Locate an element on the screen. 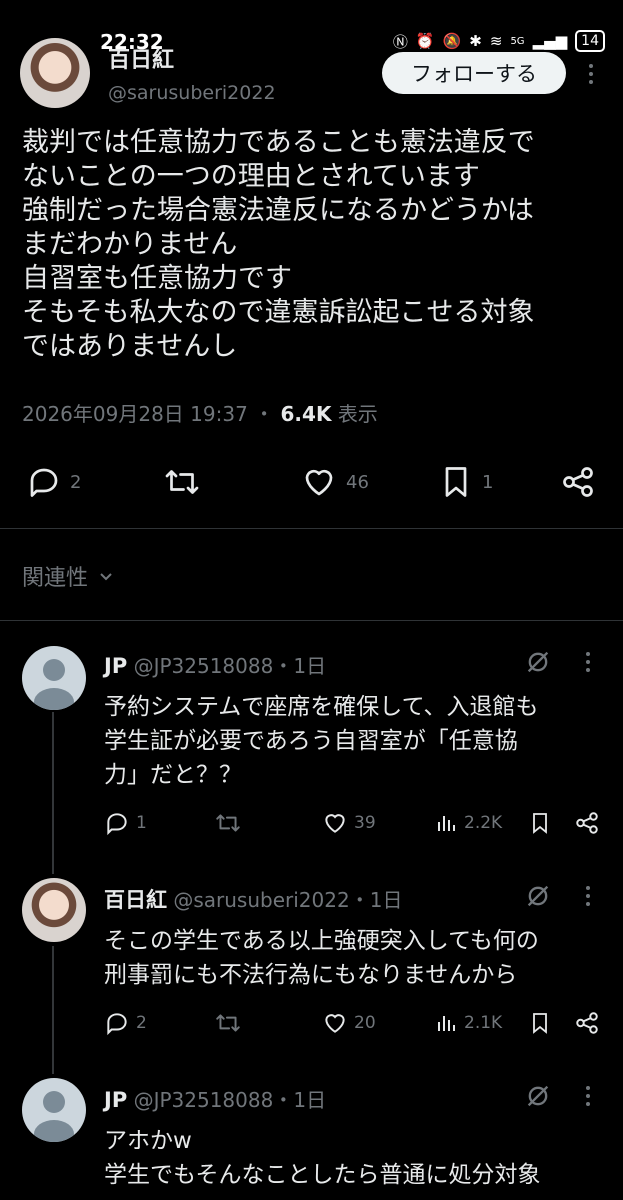 The image size is (623, 1200). mute-icon: 🔕 is located at coordinates (452, 41).